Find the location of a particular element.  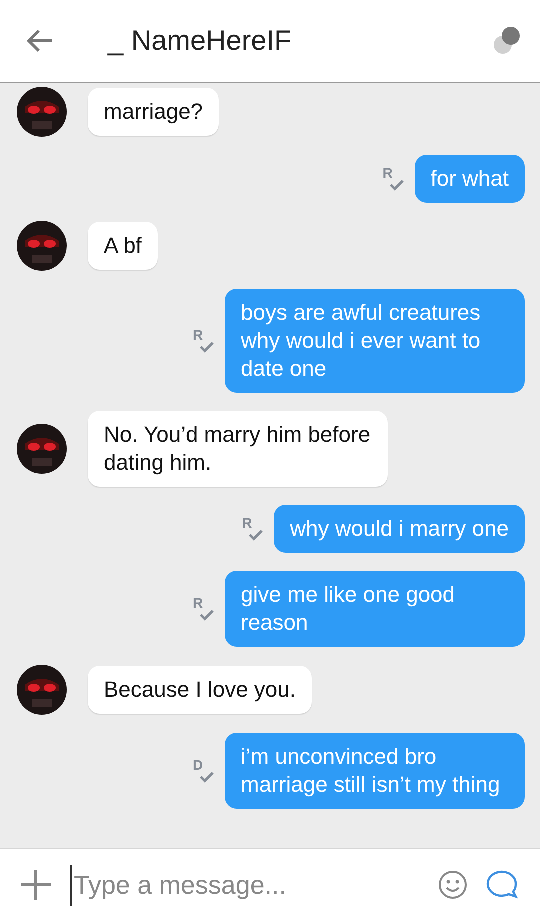

chat-title: _ NameHereIF is located at coordinates (200, 41).